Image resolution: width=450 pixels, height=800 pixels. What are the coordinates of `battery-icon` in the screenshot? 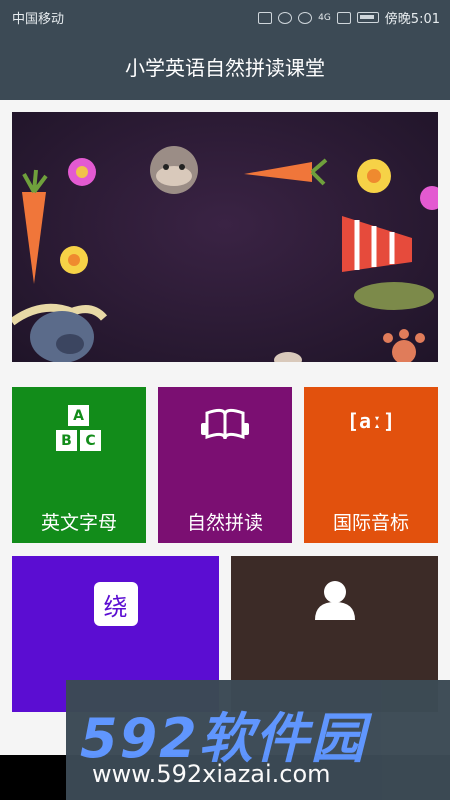 It's located at (367, 17).